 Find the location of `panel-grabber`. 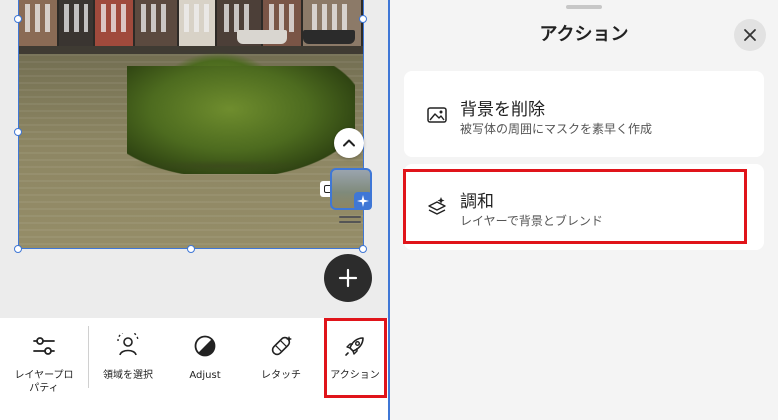

panel-grabber is located at coordinates (584, 7).